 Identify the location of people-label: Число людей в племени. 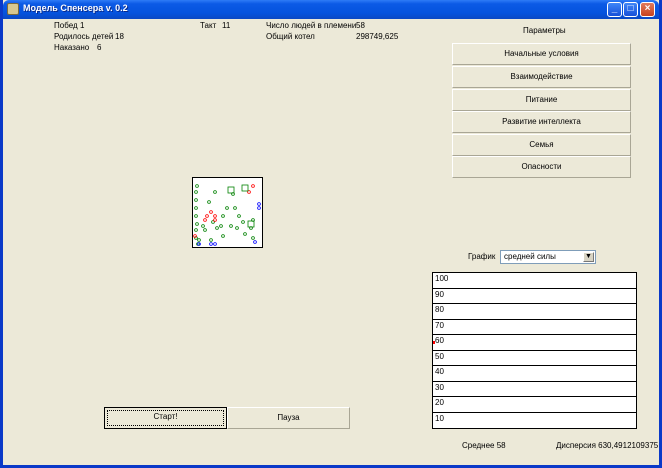
(311, 25).